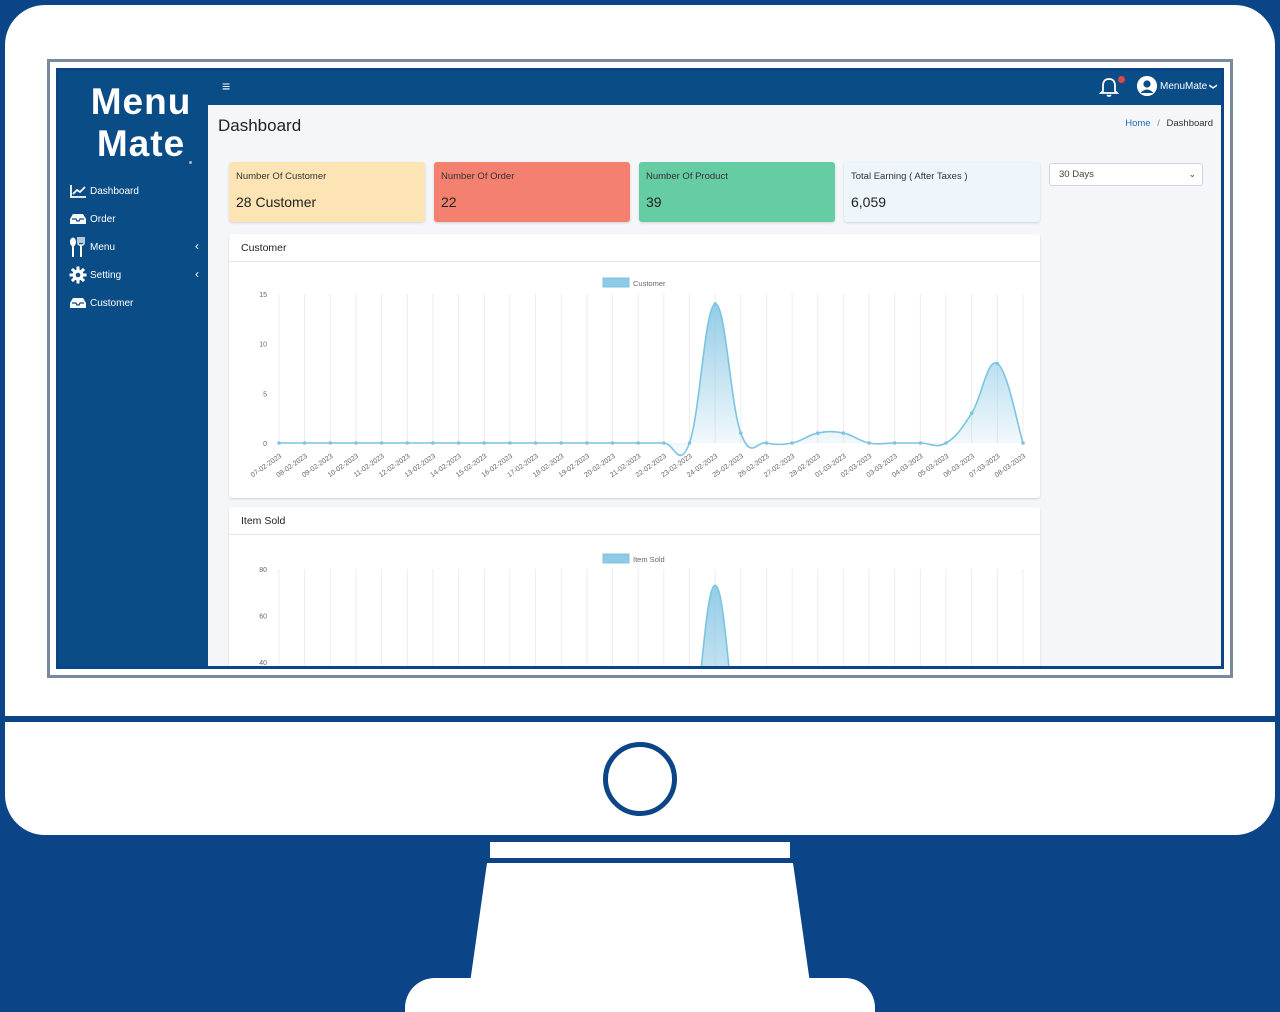  I want to click on chevron-down-icon: ⌄, so click(1192, 174).